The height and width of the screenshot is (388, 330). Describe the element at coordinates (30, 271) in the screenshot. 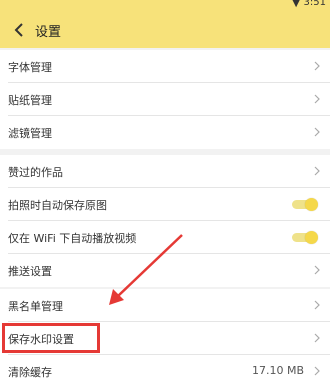

I see `row-label: 推送设置` at that location.